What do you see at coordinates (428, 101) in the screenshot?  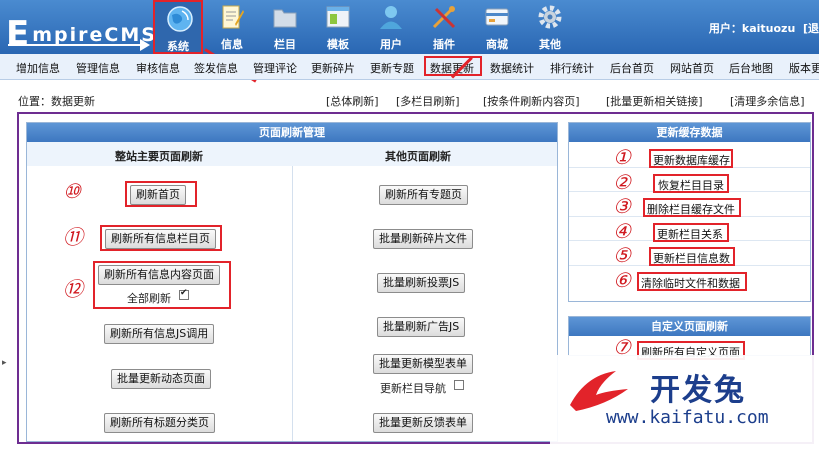 I see `link-multi-column-refresh: [多栏目刷新]` at bounding box center [428, 101].